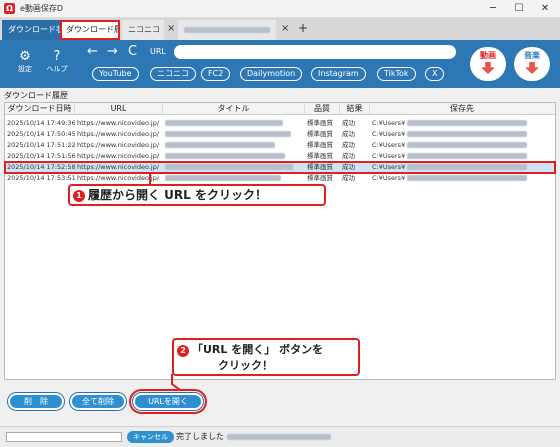  What do you see at coordinates (92, 51) in the screenshot?
I see `back-arrow-icon: ←` at bounding box center [92, 51].